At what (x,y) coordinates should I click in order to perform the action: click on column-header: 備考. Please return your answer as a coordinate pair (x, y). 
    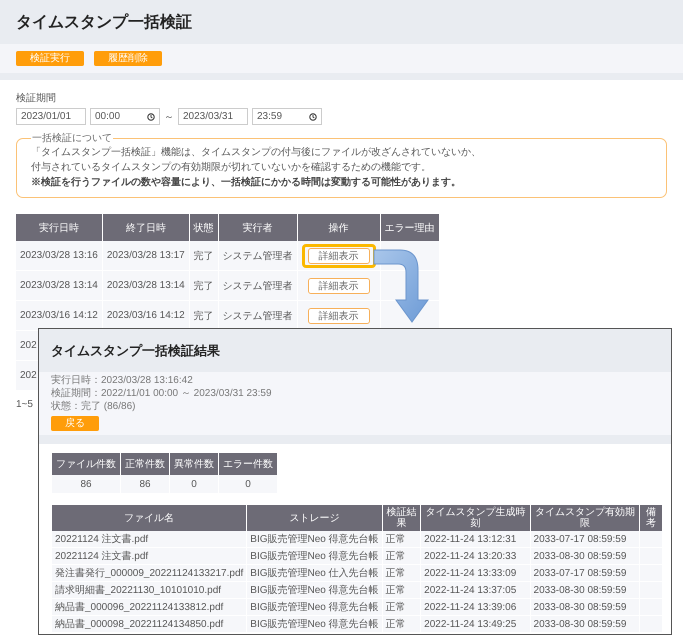
    Looking at the image, I should click on (651, 518).